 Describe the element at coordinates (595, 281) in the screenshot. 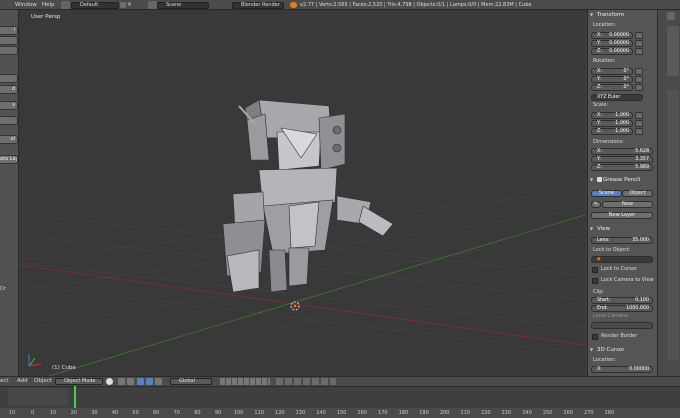

I see `lock-camera-checkbox` at that location.